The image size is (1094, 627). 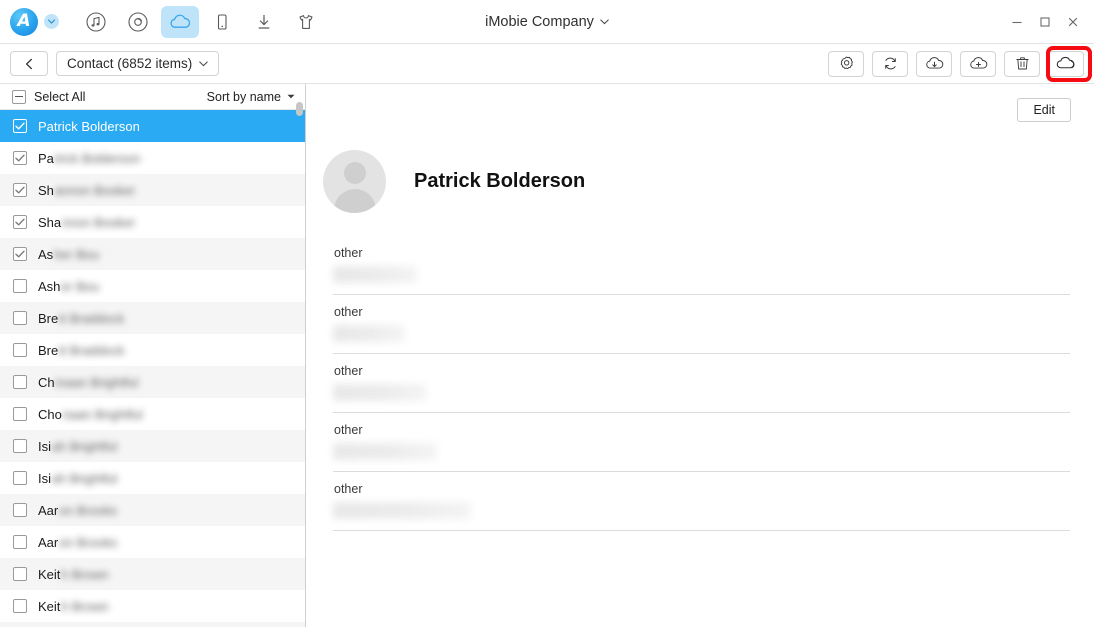 I want to click on tab-photos, so click(x=138, y=22).